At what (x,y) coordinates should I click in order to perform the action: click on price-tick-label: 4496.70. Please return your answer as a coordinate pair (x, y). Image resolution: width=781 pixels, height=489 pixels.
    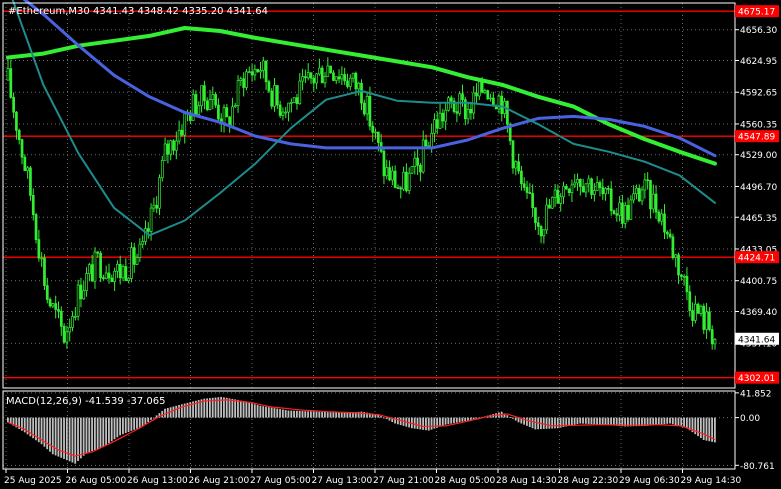
    Looking at the image, I should click on (758, 188).